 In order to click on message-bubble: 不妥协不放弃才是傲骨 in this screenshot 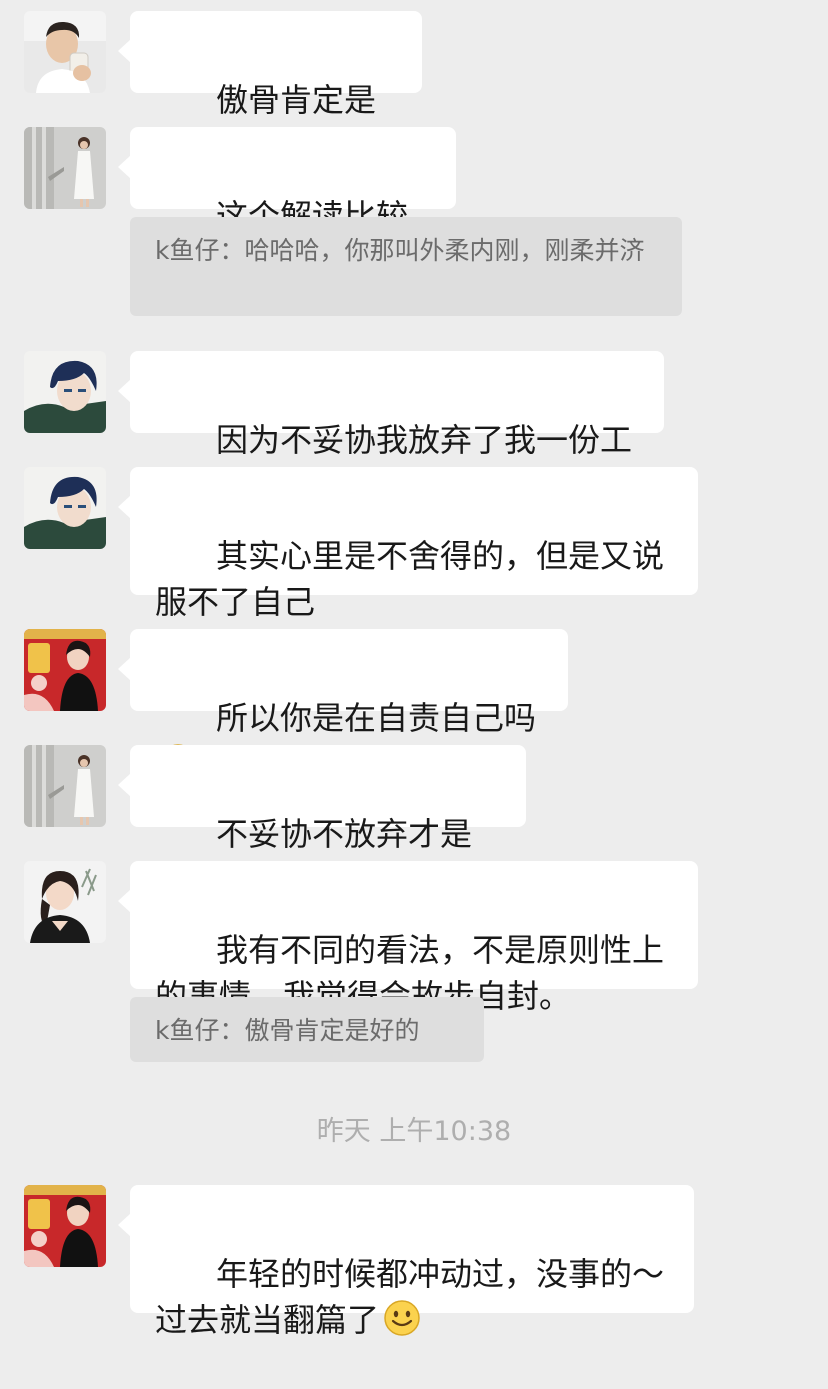, I will do `click(322, 822)`.